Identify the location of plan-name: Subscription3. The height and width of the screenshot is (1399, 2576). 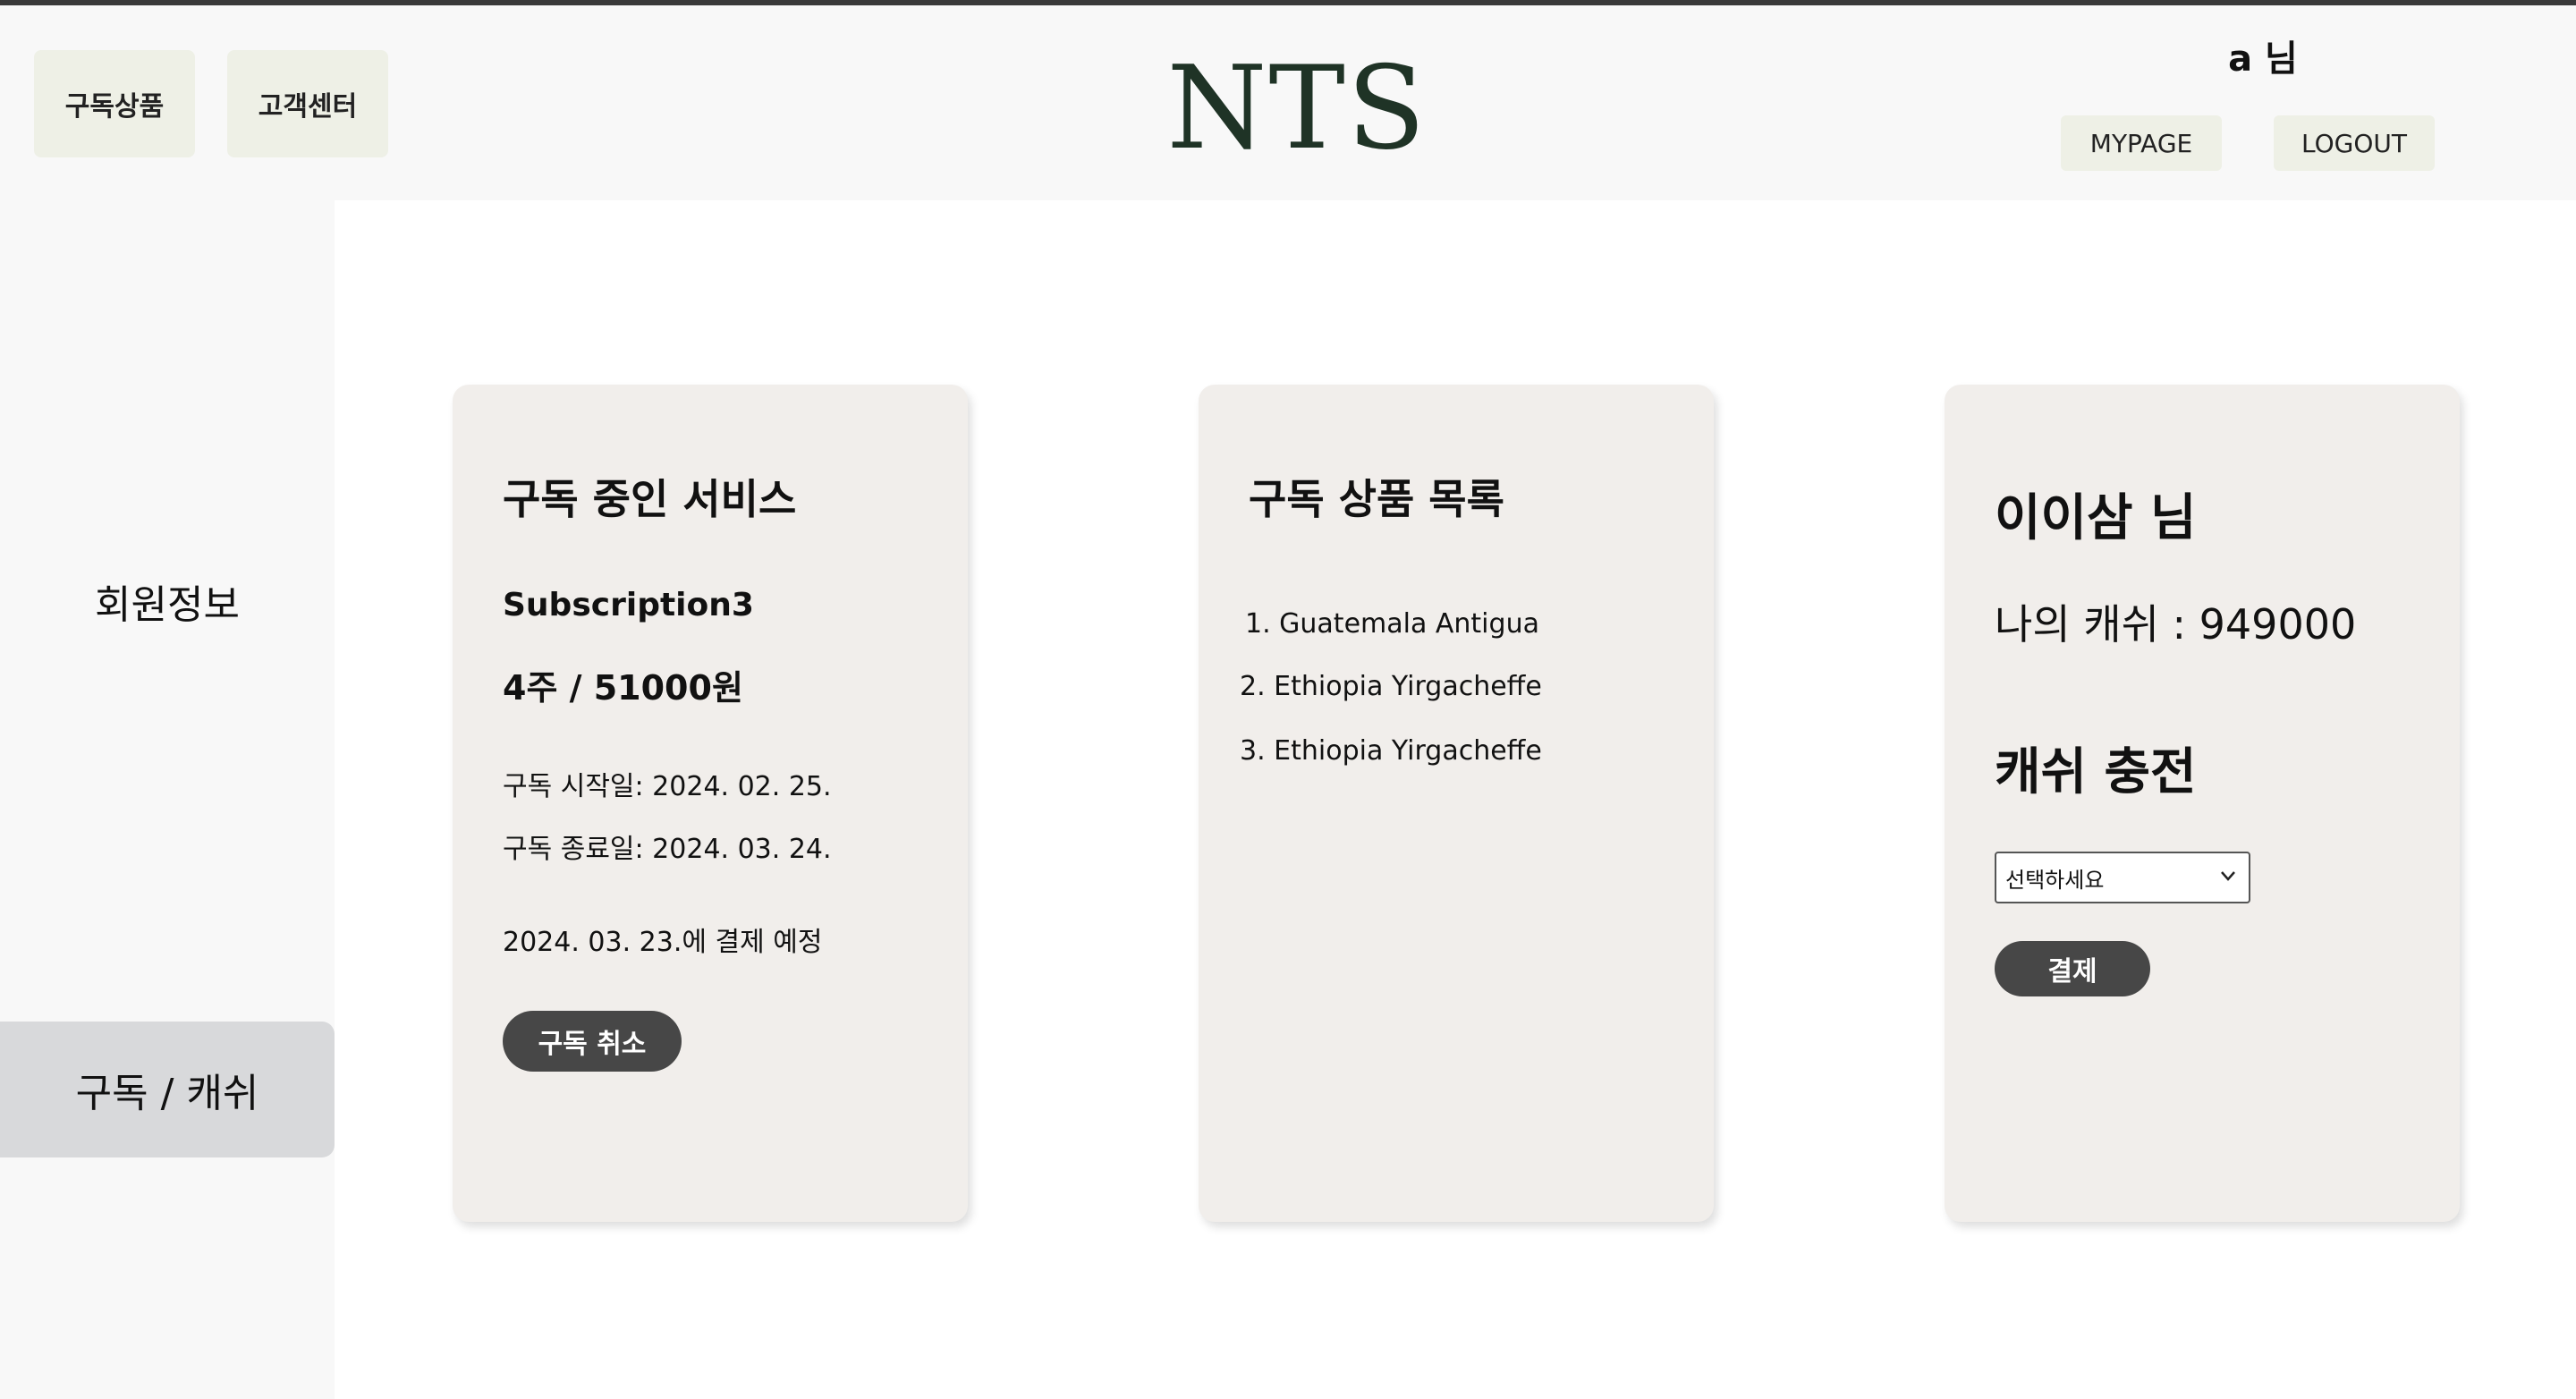
(628, 605).